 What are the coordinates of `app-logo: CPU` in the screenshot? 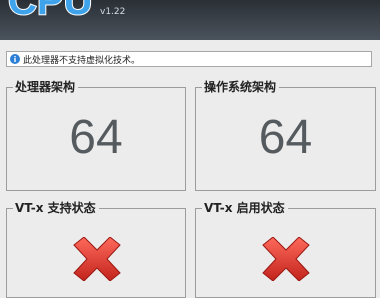 It's located at (50, 10).